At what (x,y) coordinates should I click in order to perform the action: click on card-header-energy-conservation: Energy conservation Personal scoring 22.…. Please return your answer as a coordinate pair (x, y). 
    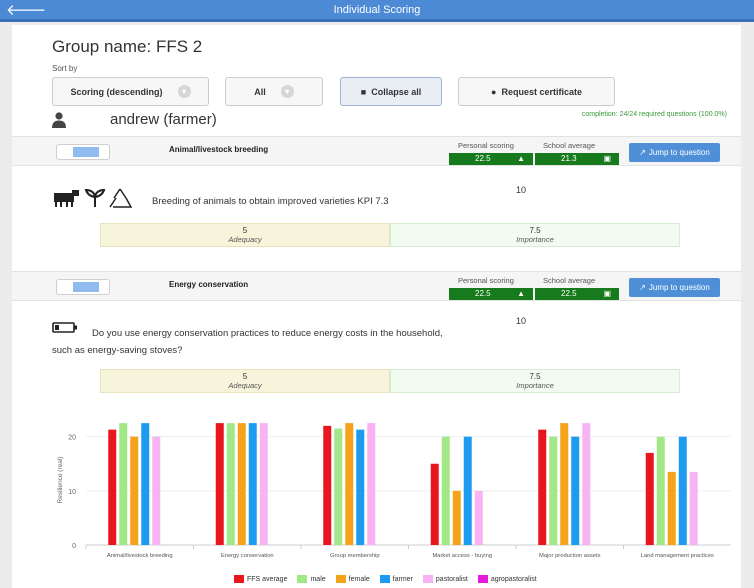
    Looking at the image, I should click on (376, 286).